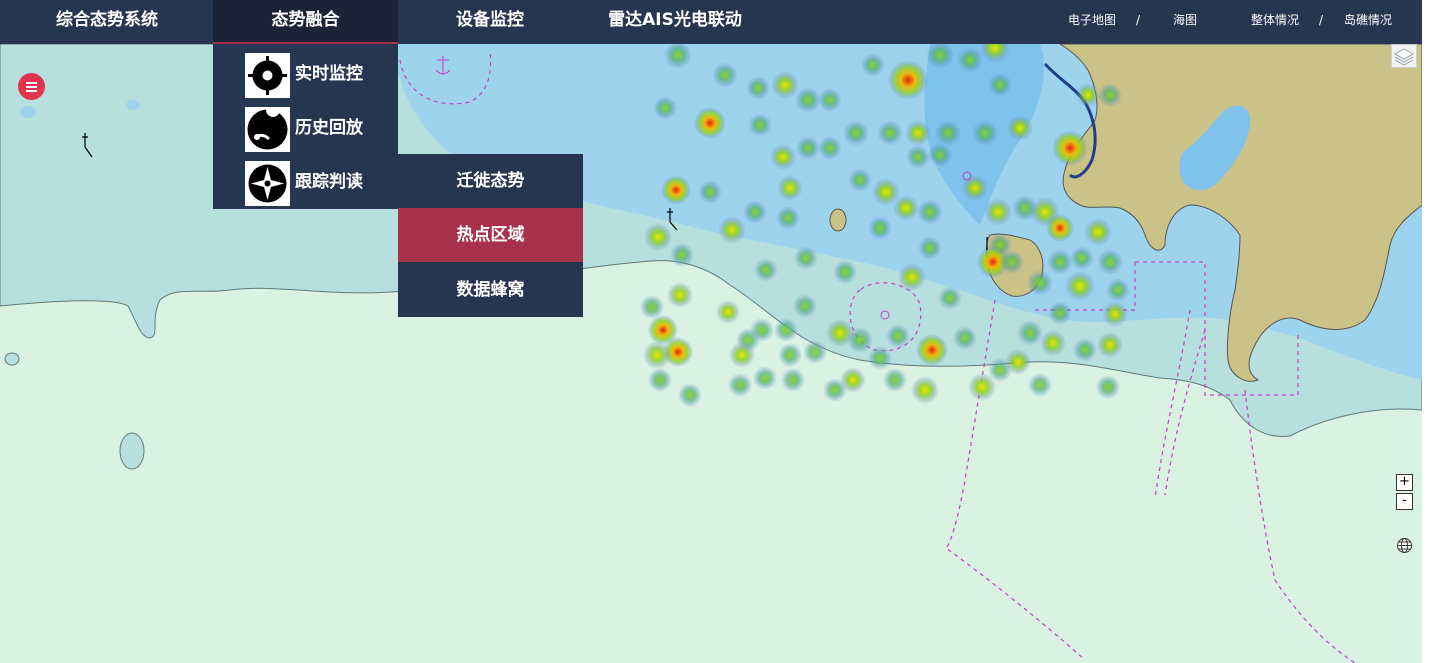 Image resolution: width=1430 pixels, height=663 pixels. I want to click on menu-item-realtime-monitoring: 实时监控, so click(305, 74).